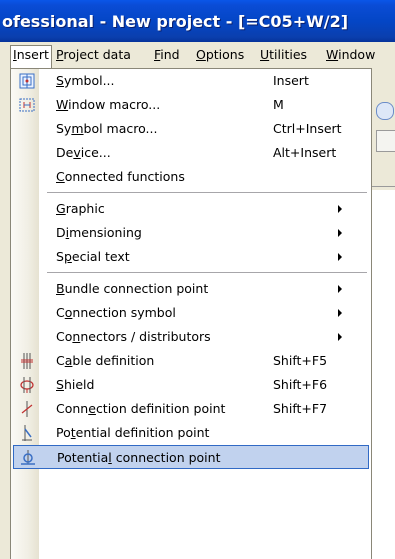 The width and height of the screenshot is (395, 559). I want to click on toolbar-area, so click(383, 313).